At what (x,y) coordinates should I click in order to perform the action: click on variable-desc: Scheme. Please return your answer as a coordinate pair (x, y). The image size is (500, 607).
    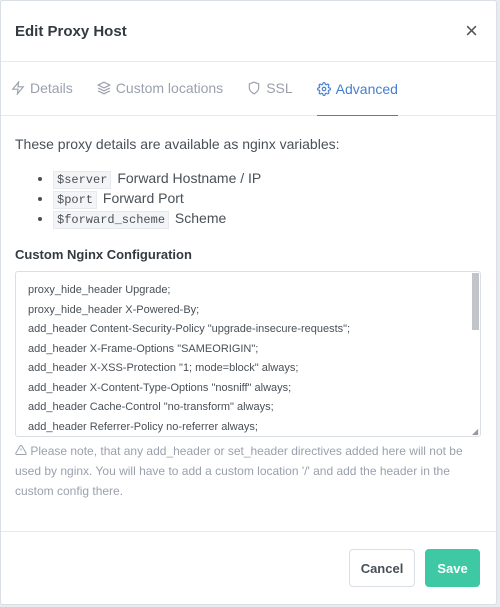
    Looking at the image, I should click on (200, 218).